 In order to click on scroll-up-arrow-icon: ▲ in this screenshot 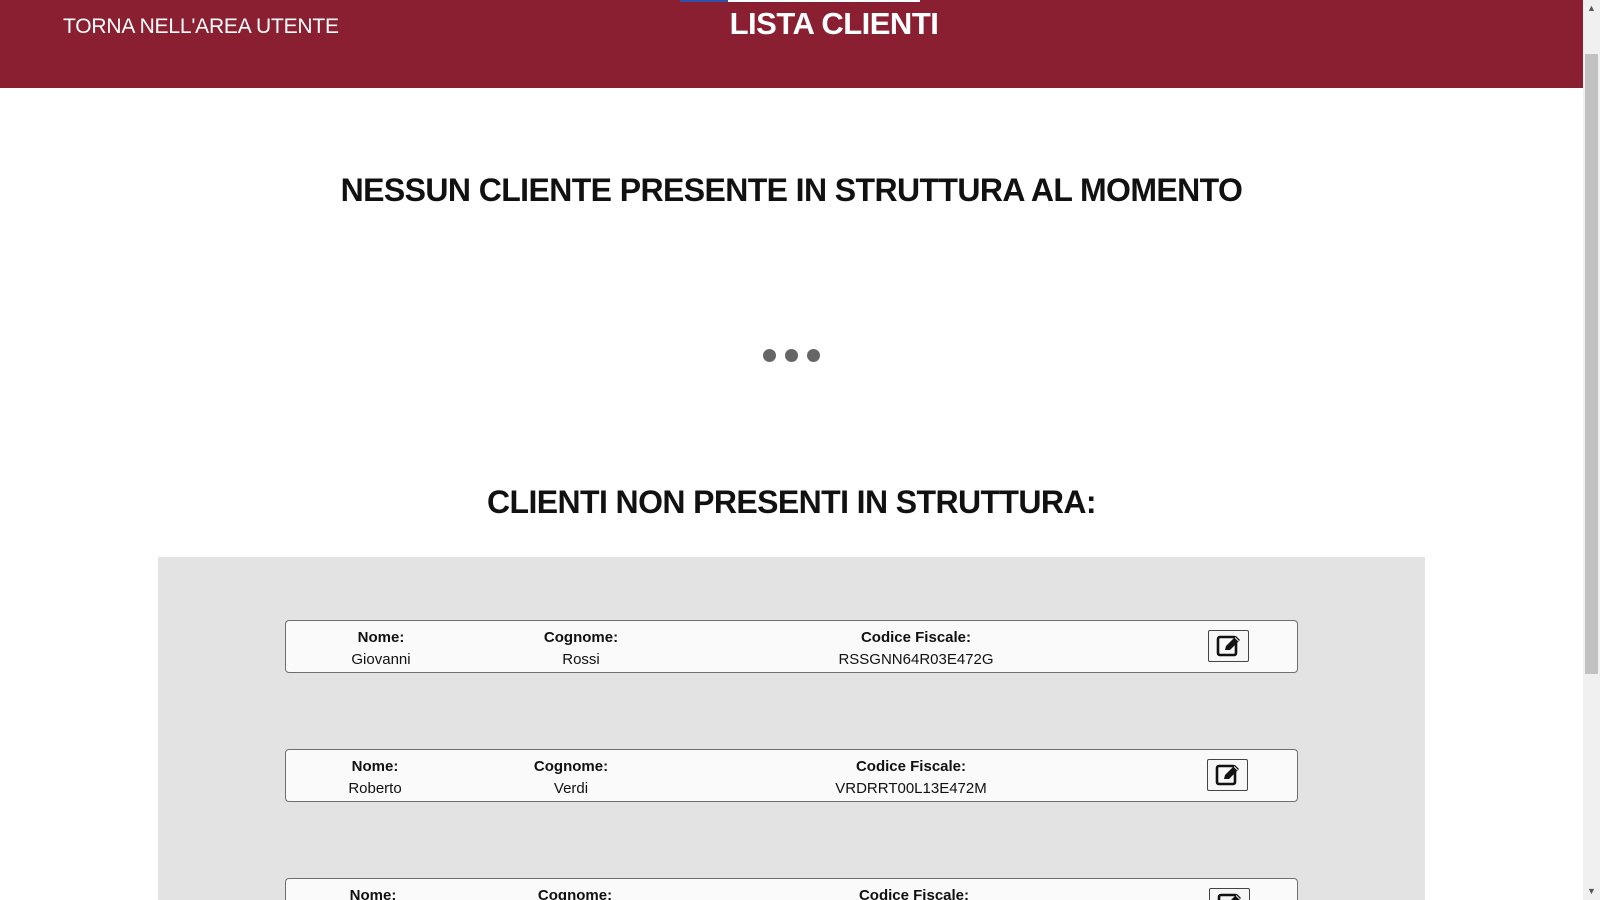, I will do `click(1591, 8)`.